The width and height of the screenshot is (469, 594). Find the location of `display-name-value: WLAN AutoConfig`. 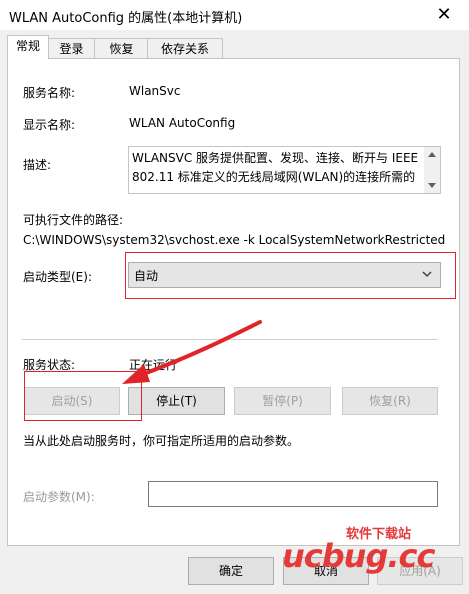

display-name-value: WLAN AutoConfig is located at coordinates (182, 123).